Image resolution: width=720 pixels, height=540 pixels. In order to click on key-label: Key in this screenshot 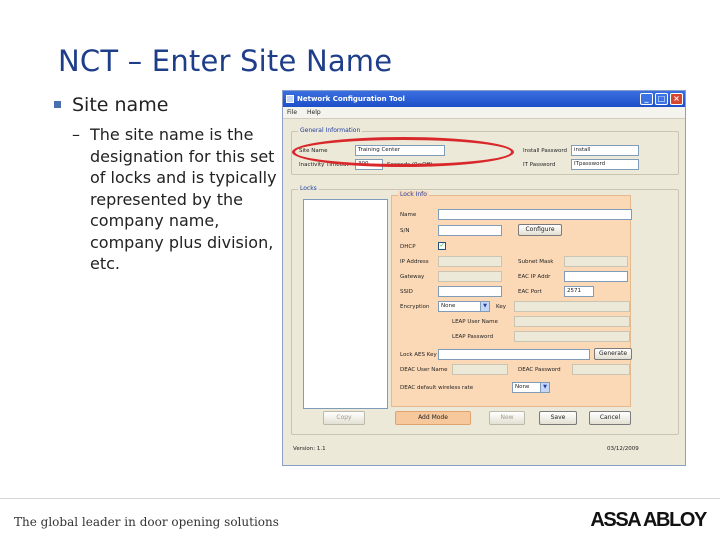, I will do `click(501, 307)`.